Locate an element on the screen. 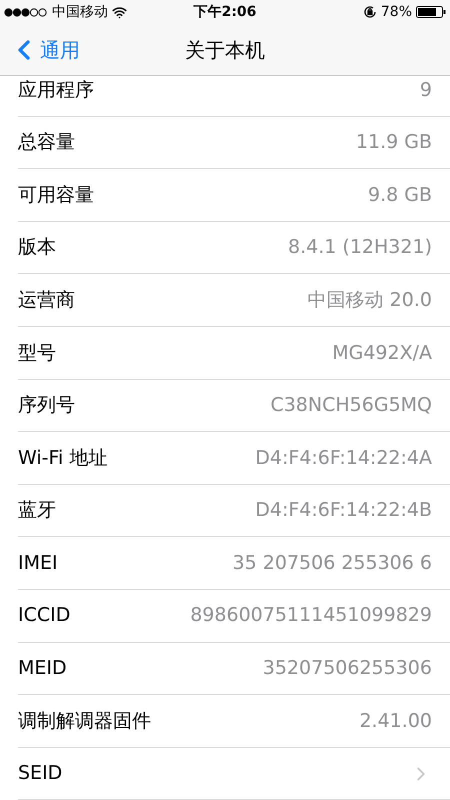 Image resolution: width=450 pixels, height=800 pixels. row-value: 11.9 GB is located at coordinates (394, 143).